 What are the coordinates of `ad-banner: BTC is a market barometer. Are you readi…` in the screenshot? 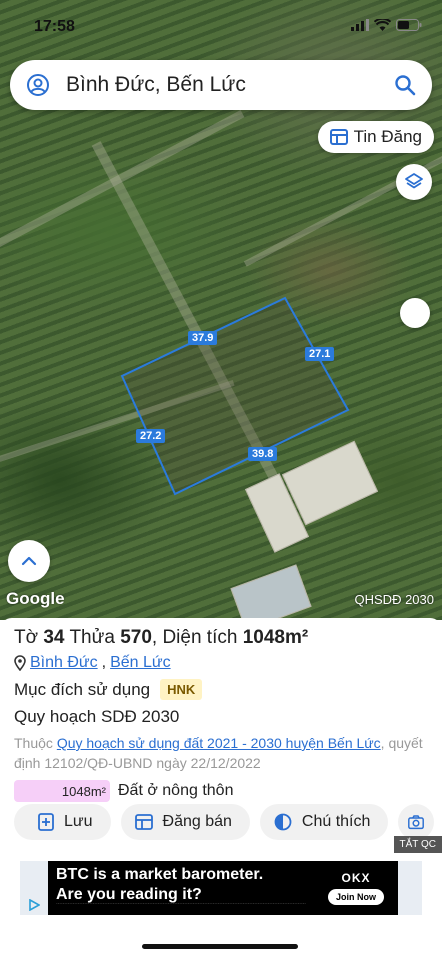 It's located at (221, 888).